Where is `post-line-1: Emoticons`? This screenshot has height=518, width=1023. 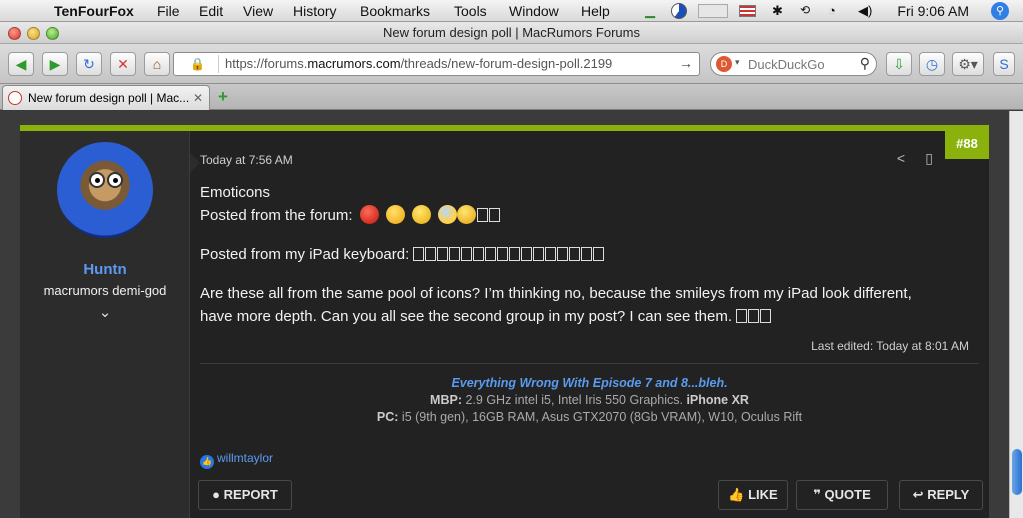
post-line-1: Emoticons is located at coordinates (235, 192).